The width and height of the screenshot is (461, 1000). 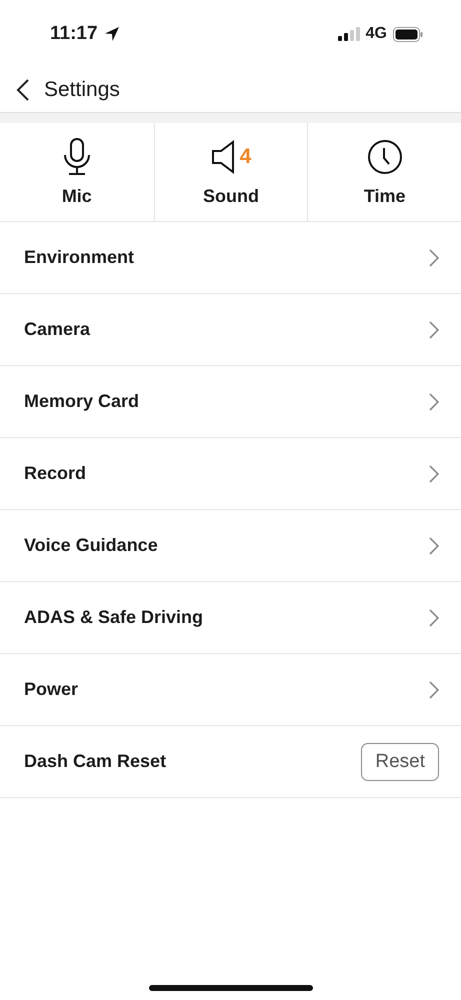 What do you see at coordinates (91, 545) in the screenshot?
I see `row-label: Voice Guidance` at bounding box center [91, 545].